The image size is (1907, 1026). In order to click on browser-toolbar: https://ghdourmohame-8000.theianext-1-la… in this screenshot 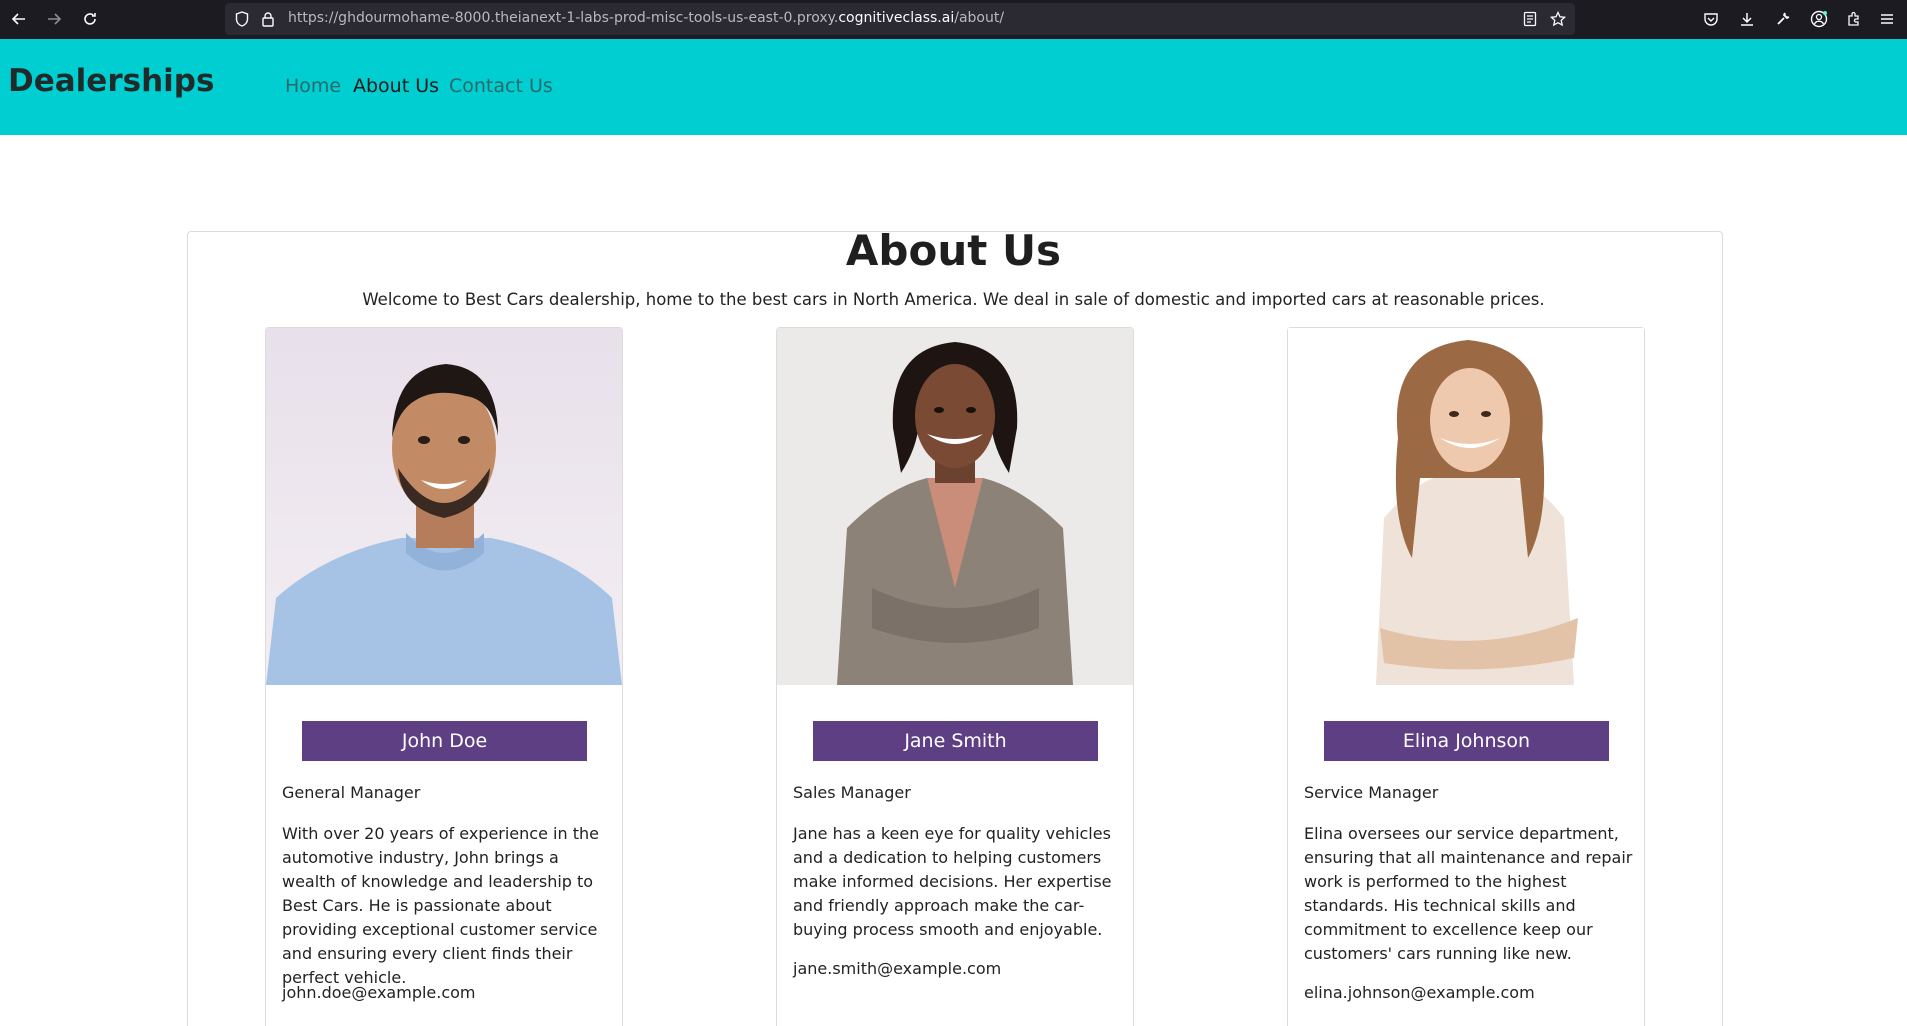, I will do `click(953, 19)`.